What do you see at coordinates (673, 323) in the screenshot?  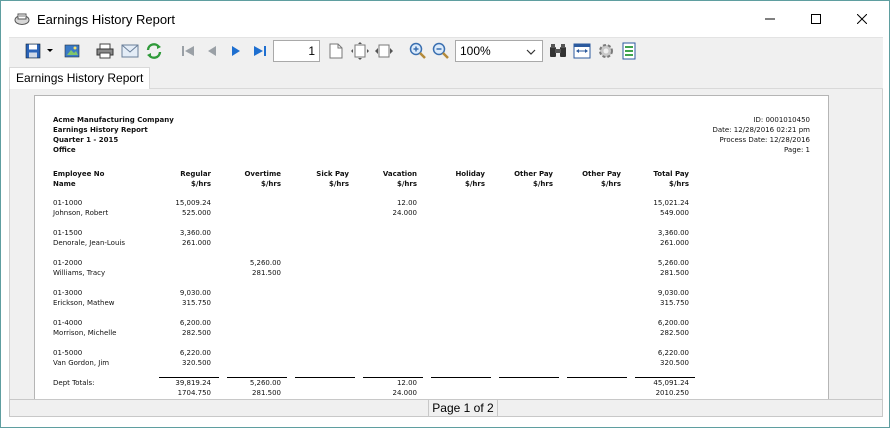 I see `total-amount: 6,200.00` at bounding box center [673, 323].